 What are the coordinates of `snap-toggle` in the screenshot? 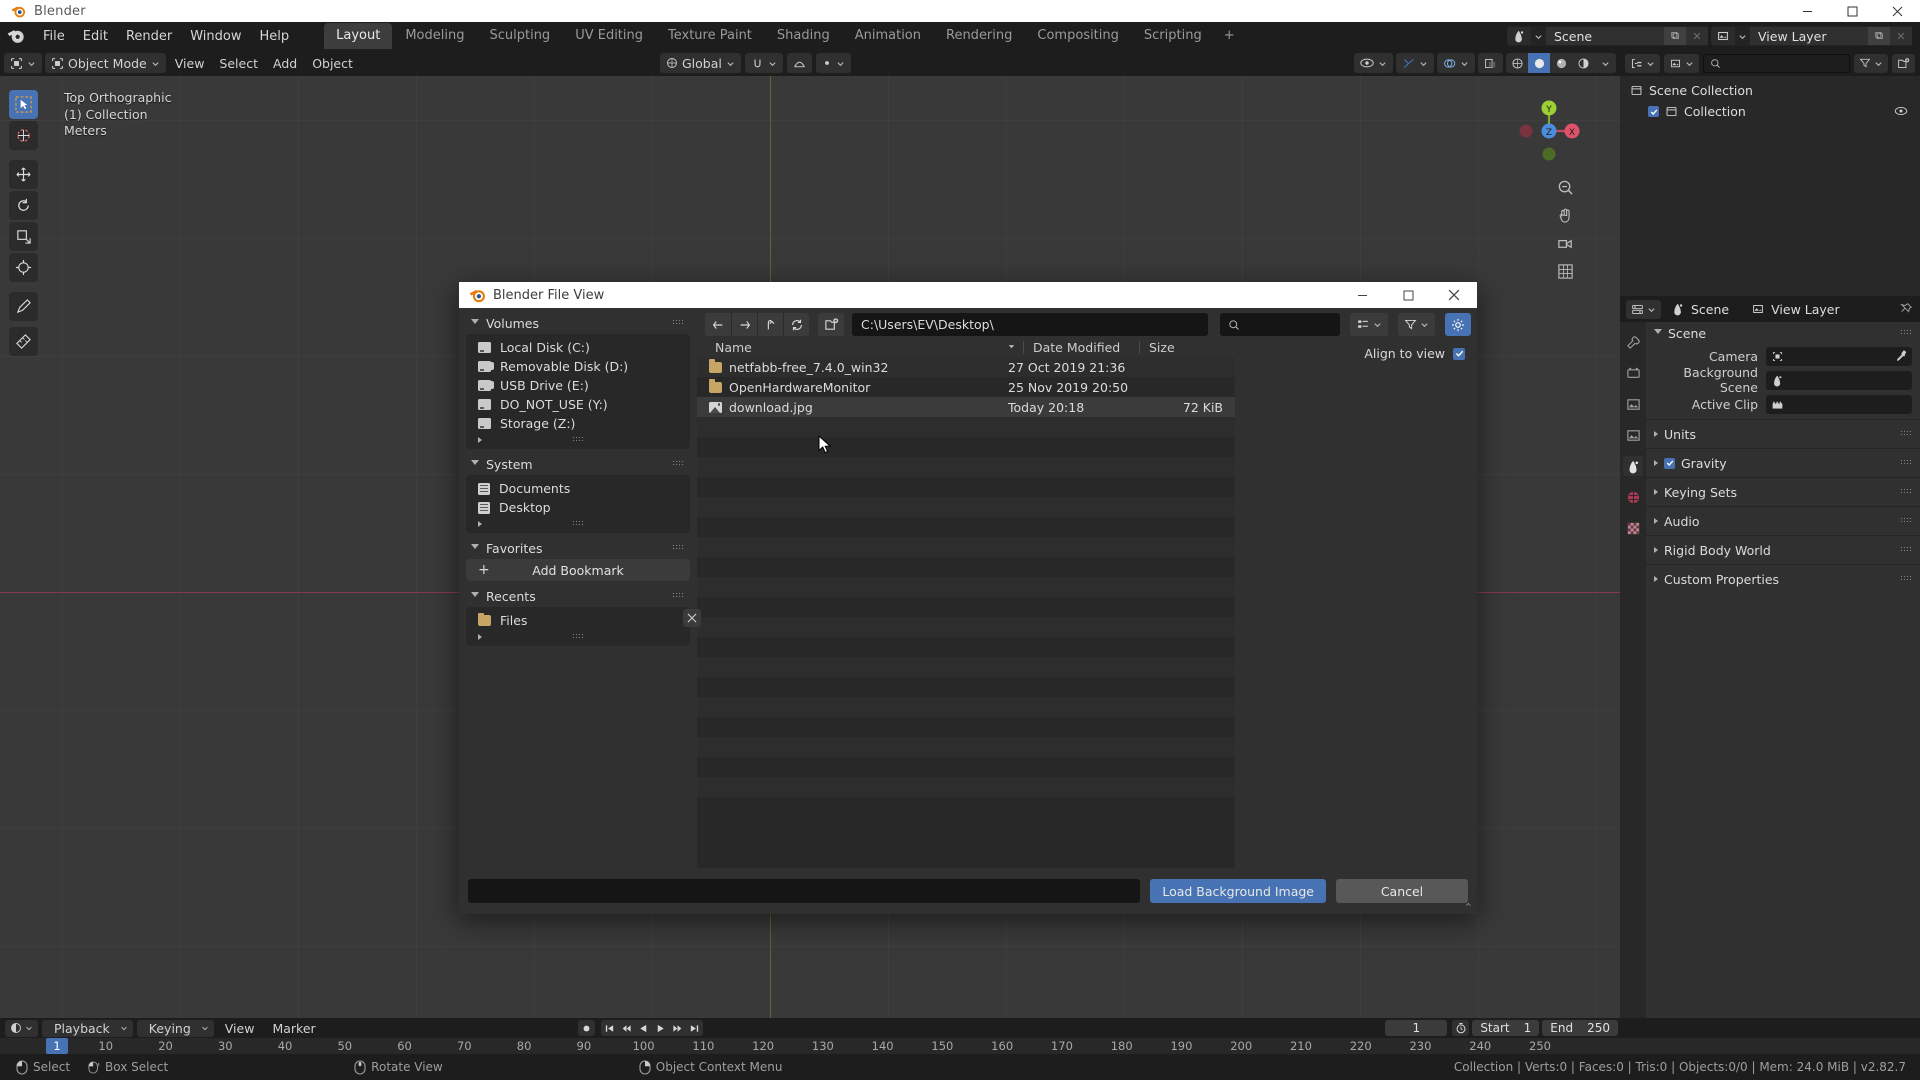 It's located at (763, 63).